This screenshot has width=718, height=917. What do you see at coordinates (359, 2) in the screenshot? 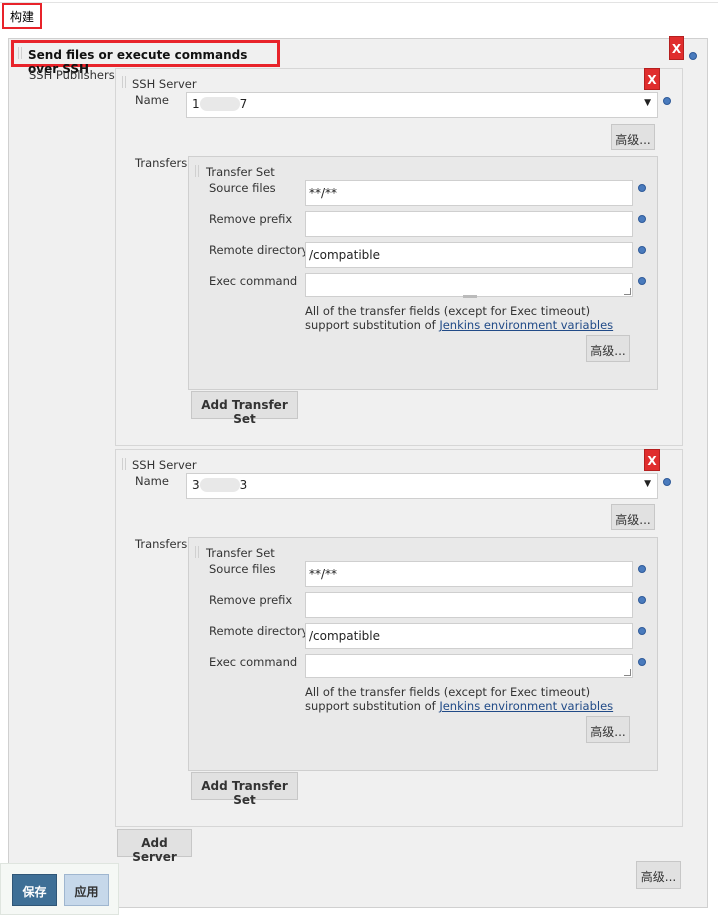
I see `top-divider` at bounding box center [359, 2].